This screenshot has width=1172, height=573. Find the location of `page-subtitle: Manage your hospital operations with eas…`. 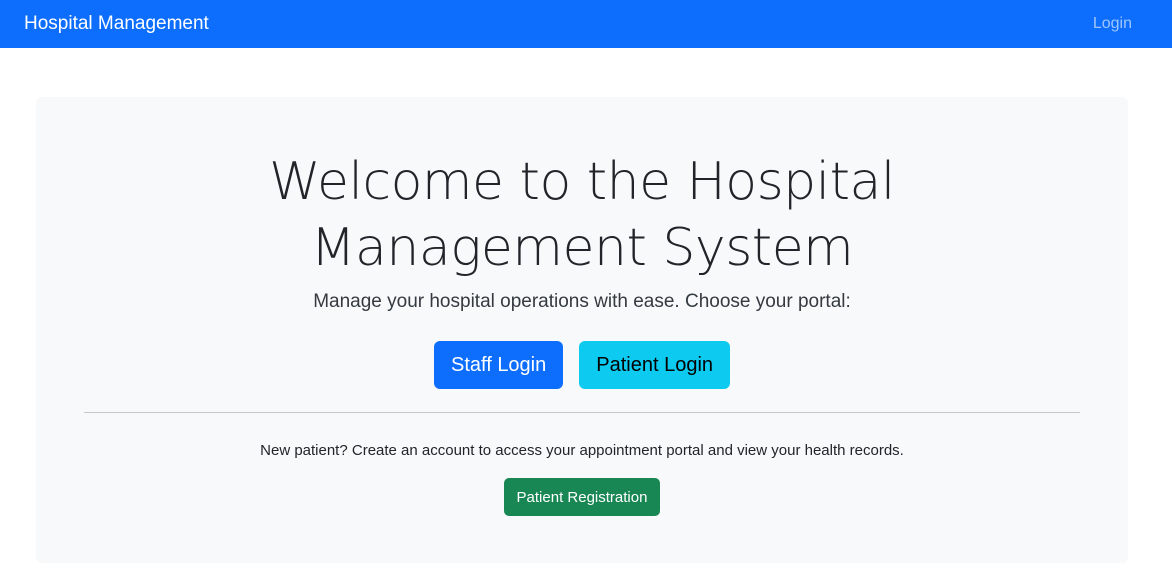

page-subtitle: Manage your hospital operations with eas… is located at coordinates (582, 301).